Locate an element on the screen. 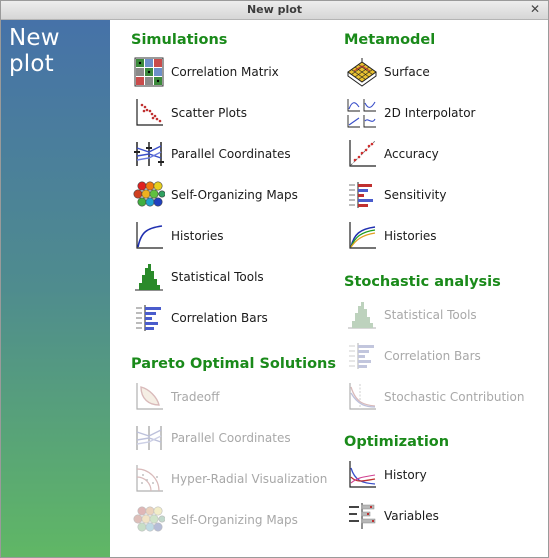 The image size is (549, 558). item-hyper-radial-visualization: Hyper-Radial Visualization is located at coordinates (230, 479).